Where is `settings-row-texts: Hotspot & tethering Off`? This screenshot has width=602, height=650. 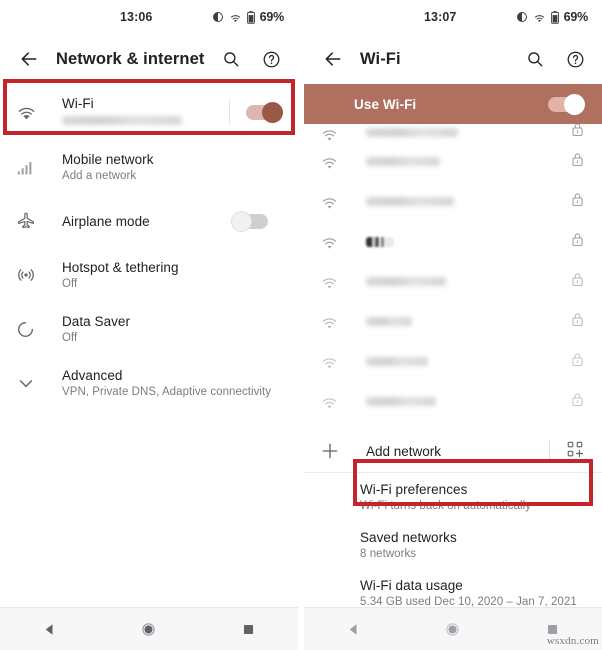
settings-row-texts: Hotspot & tethering Off is located at coordinates (166, 275).